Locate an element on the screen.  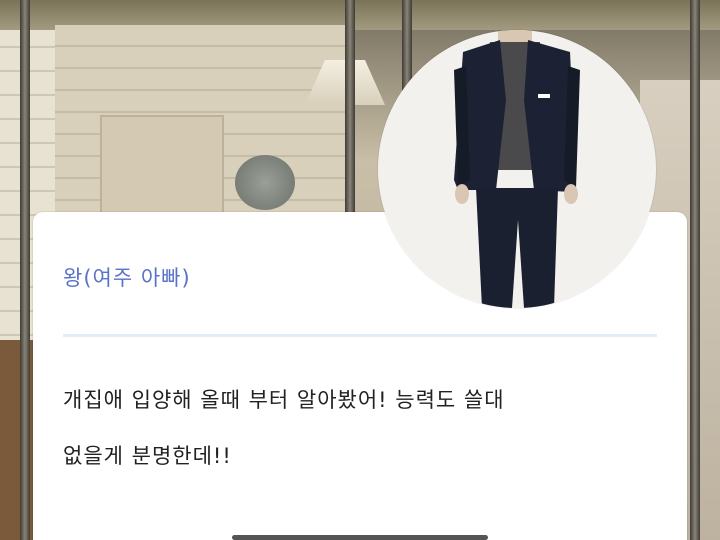
dialogue-divider is located at coordinates (360, 335).